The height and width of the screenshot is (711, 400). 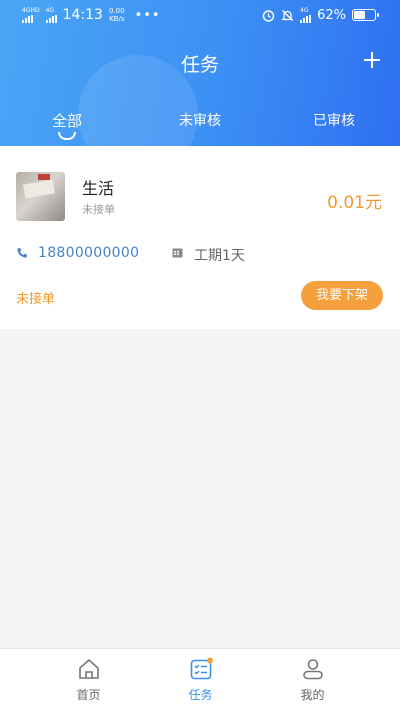 I want to click on signal-1-icon: 4GHD, so click(x=31, y=15).